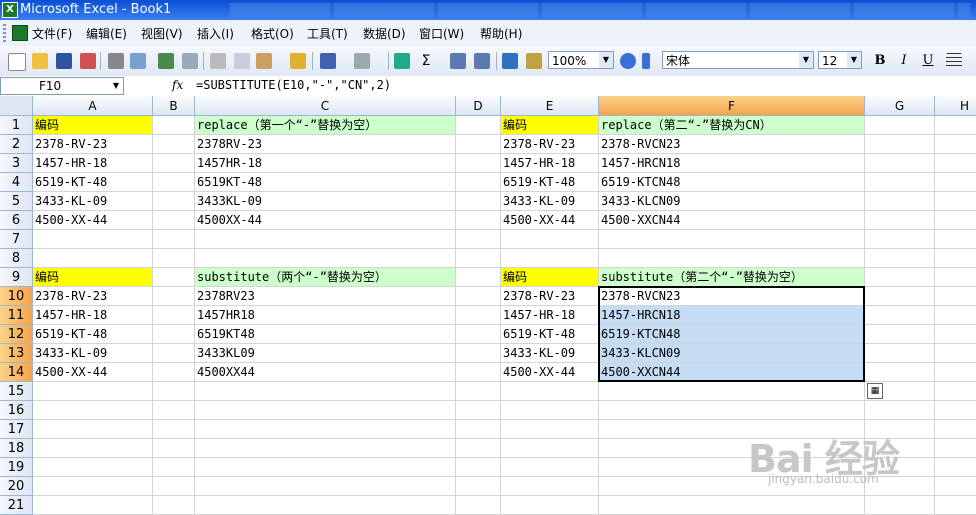  Describe the element at coordinates (550, 353) in the screenshot. I see `cell-e13: 3433-KL-09` at that location.